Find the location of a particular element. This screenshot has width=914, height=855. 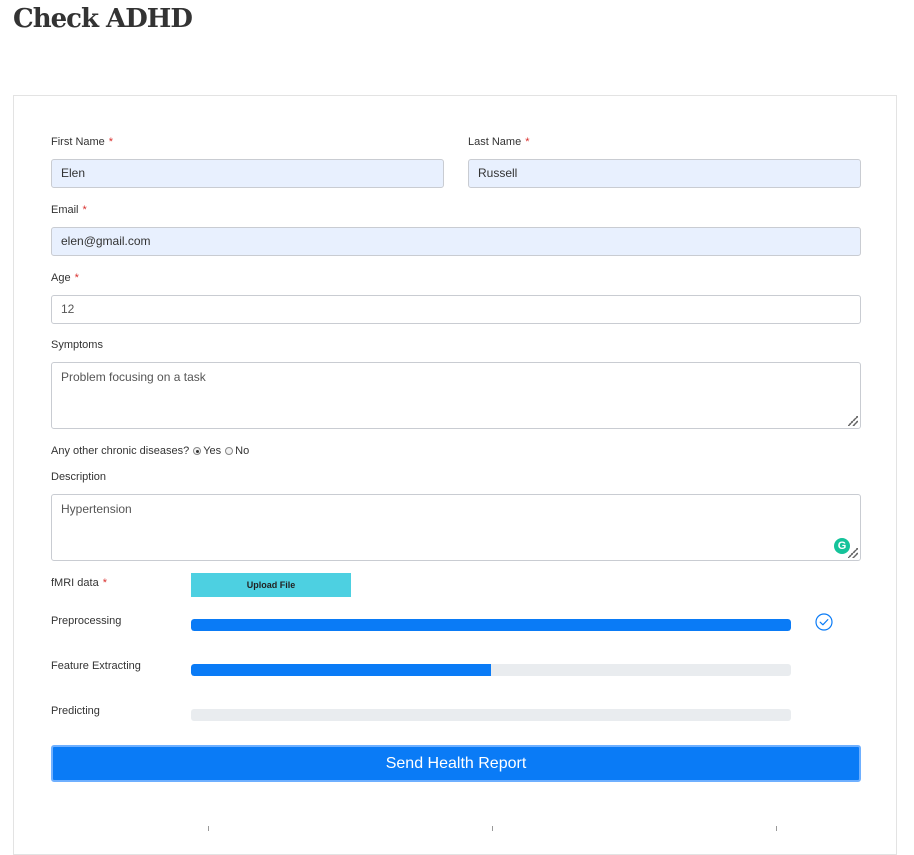

first-name-label: First Name * is located at coordinates (82, 142).